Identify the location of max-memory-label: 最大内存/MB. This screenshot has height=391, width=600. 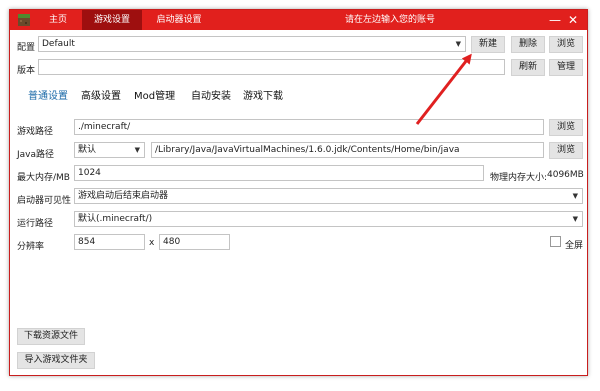
(43, 178).